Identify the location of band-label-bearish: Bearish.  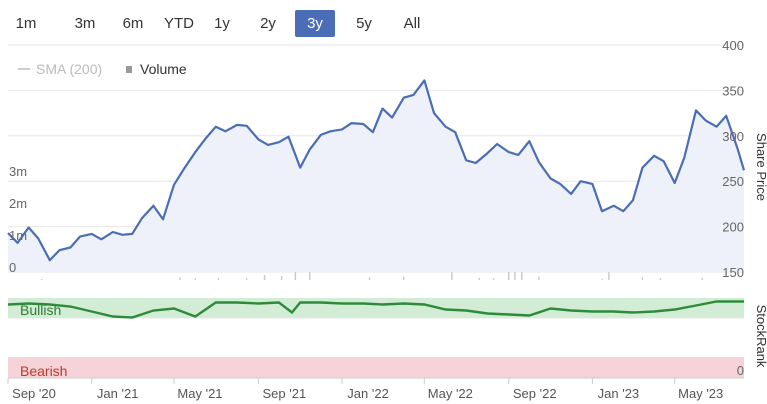
(43, 371).